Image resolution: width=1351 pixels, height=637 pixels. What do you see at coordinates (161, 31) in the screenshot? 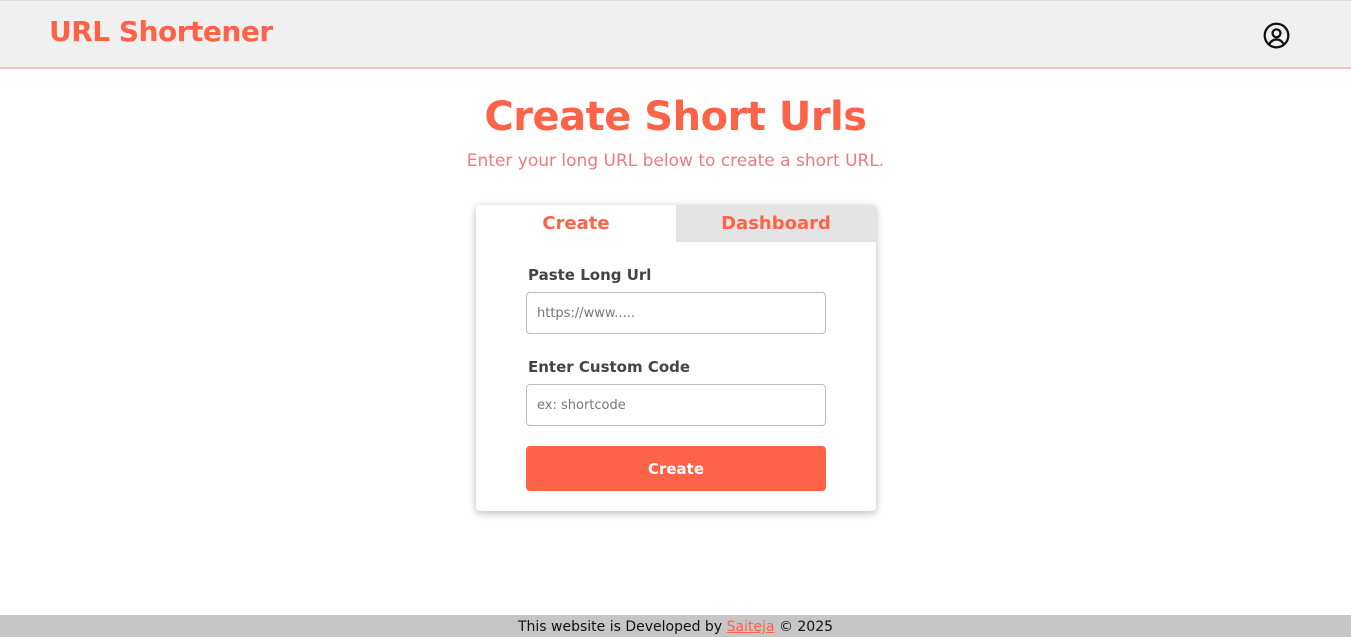
I see `brand-title: URL Shortener` at bounding box center [161, 31].